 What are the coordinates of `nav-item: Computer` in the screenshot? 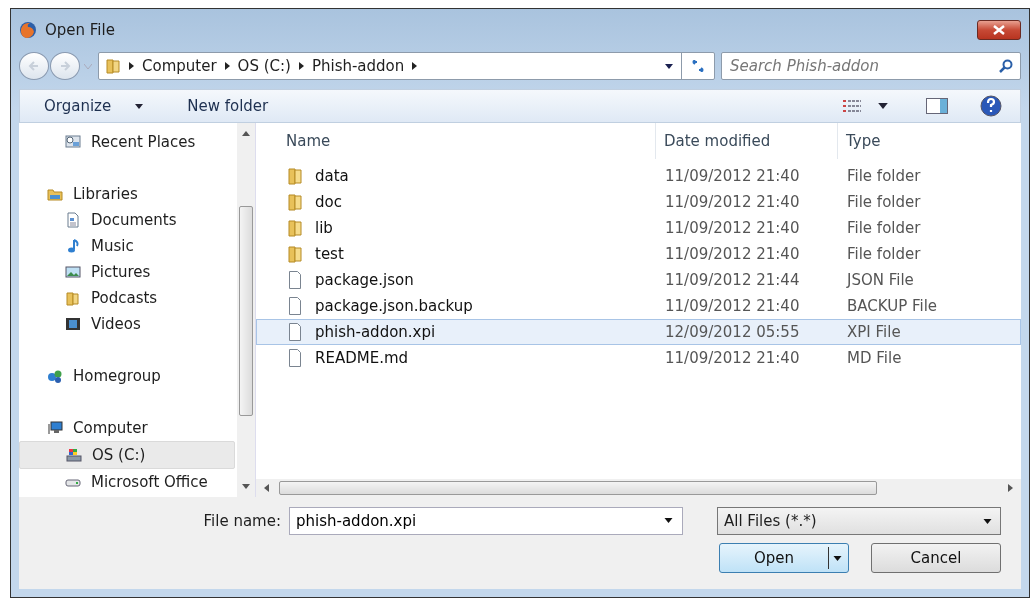 It's located at (128, 428).